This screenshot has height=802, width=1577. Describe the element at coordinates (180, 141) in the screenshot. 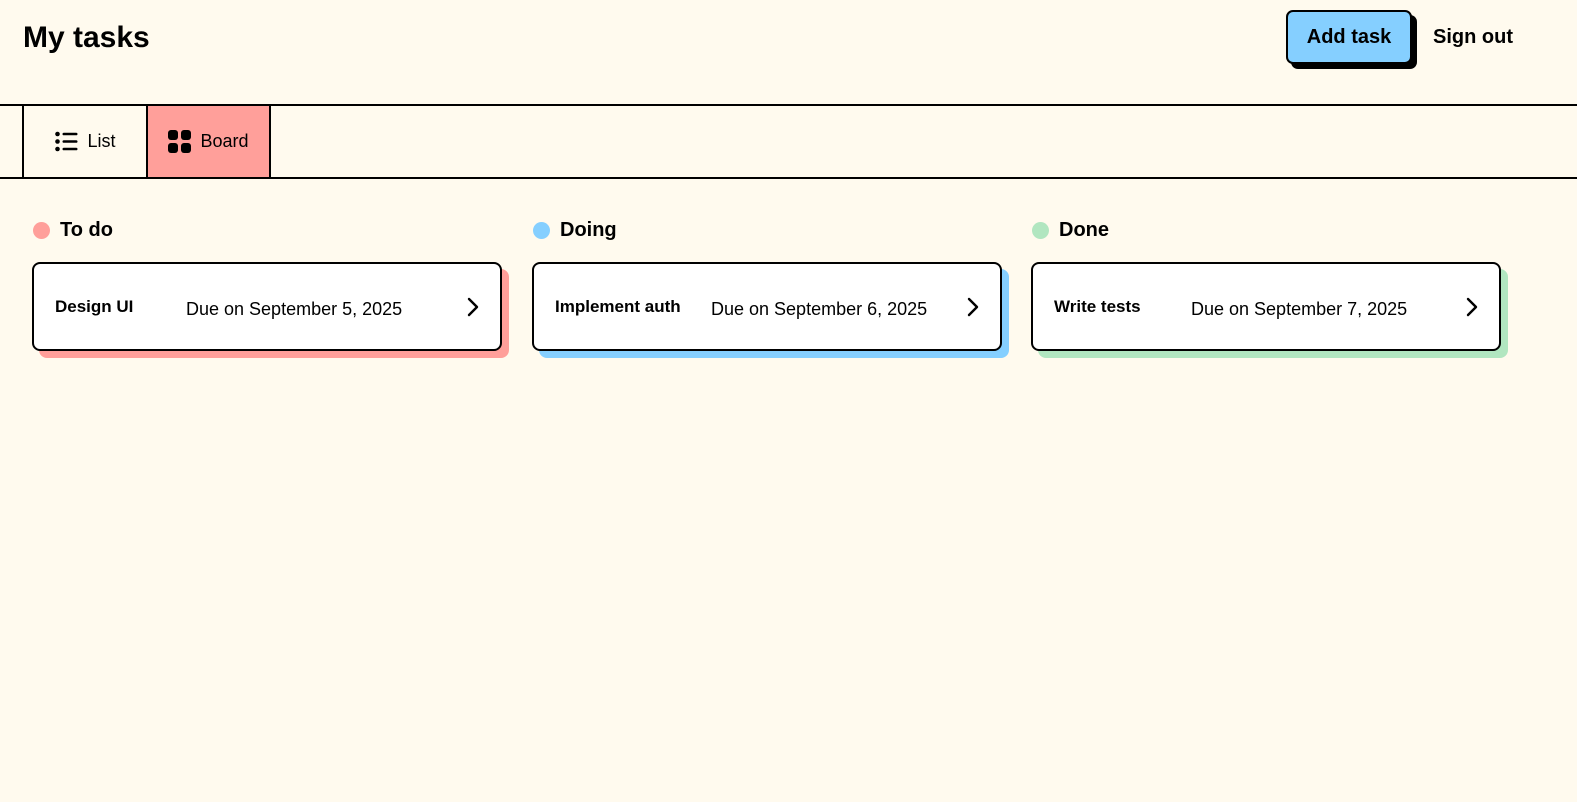

I see `grid-icon` at that location.